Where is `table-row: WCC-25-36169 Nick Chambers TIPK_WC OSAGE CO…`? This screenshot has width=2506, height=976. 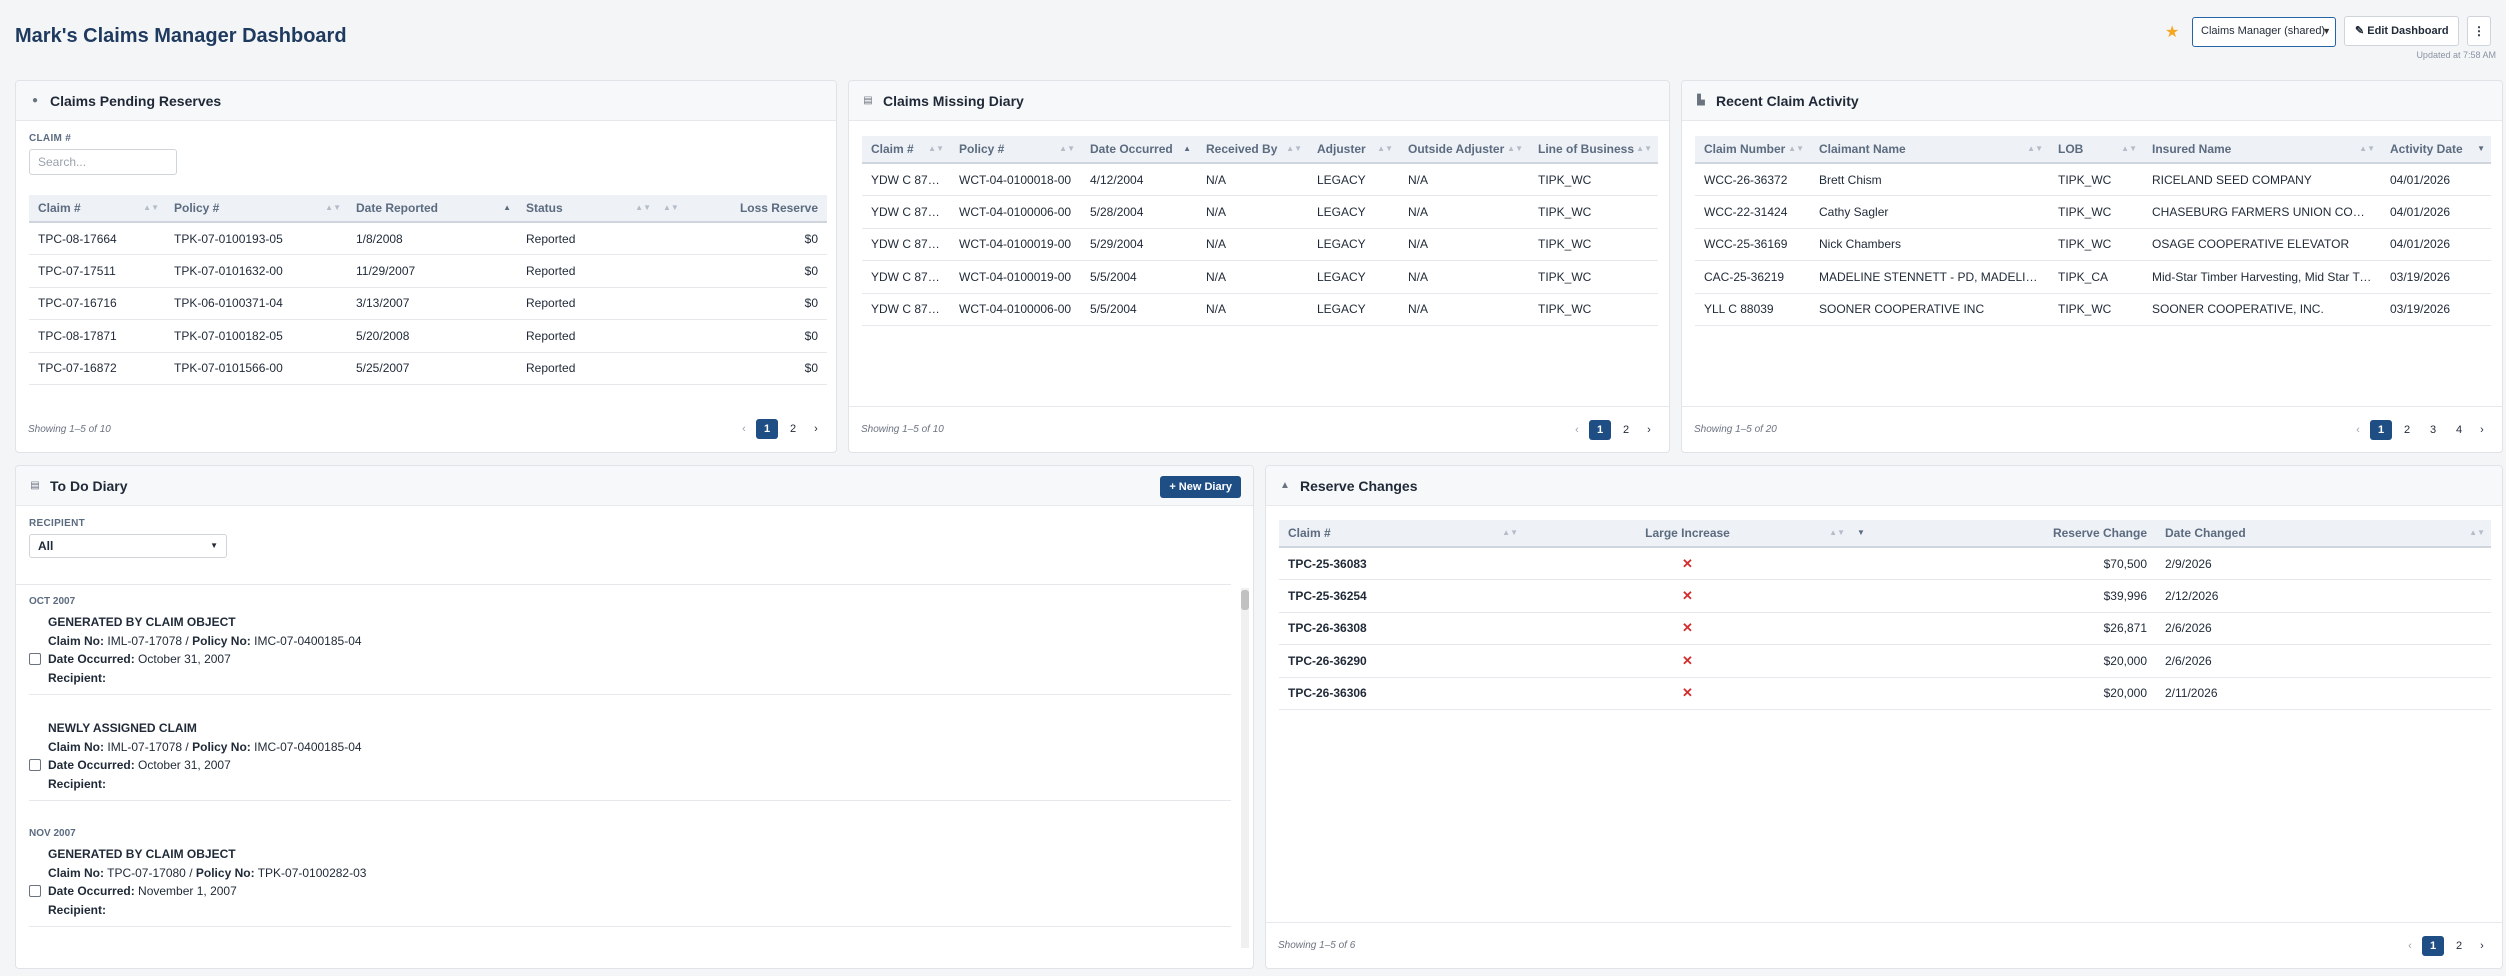 table-row: WCC-25-36169 Nick Chambers TIPK_WC OSAGE CO… is located at coordinates (2093, 244).